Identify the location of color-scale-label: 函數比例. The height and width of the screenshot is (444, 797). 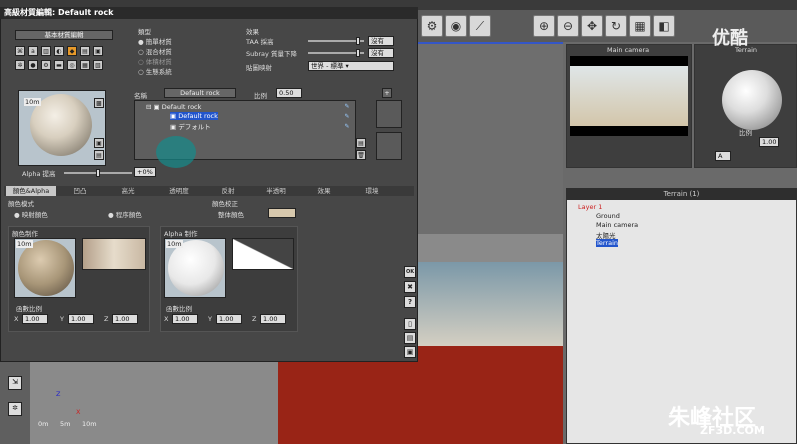
(29, 309).